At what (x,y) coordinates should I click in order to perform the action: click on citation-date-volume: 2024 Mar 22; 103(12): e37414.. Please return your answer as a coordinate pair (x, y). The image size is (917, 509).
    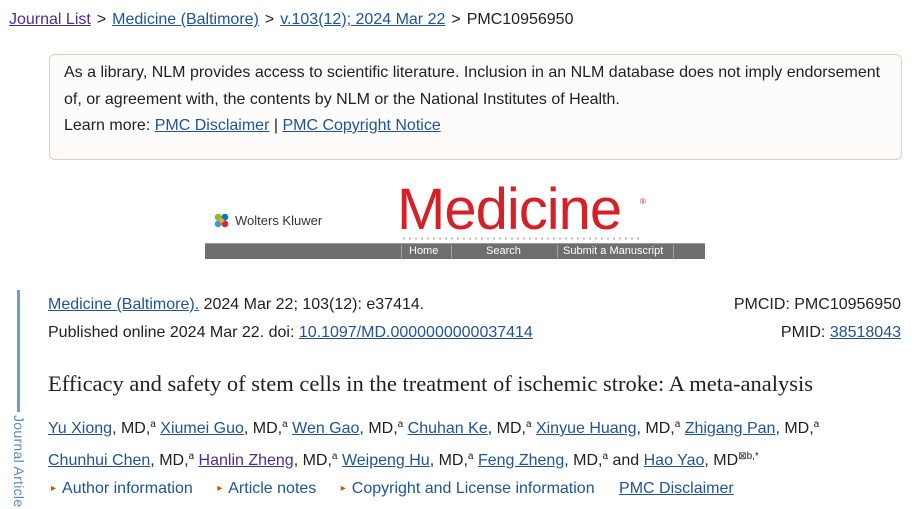
    Looking at the image, I should click on (312, 304).